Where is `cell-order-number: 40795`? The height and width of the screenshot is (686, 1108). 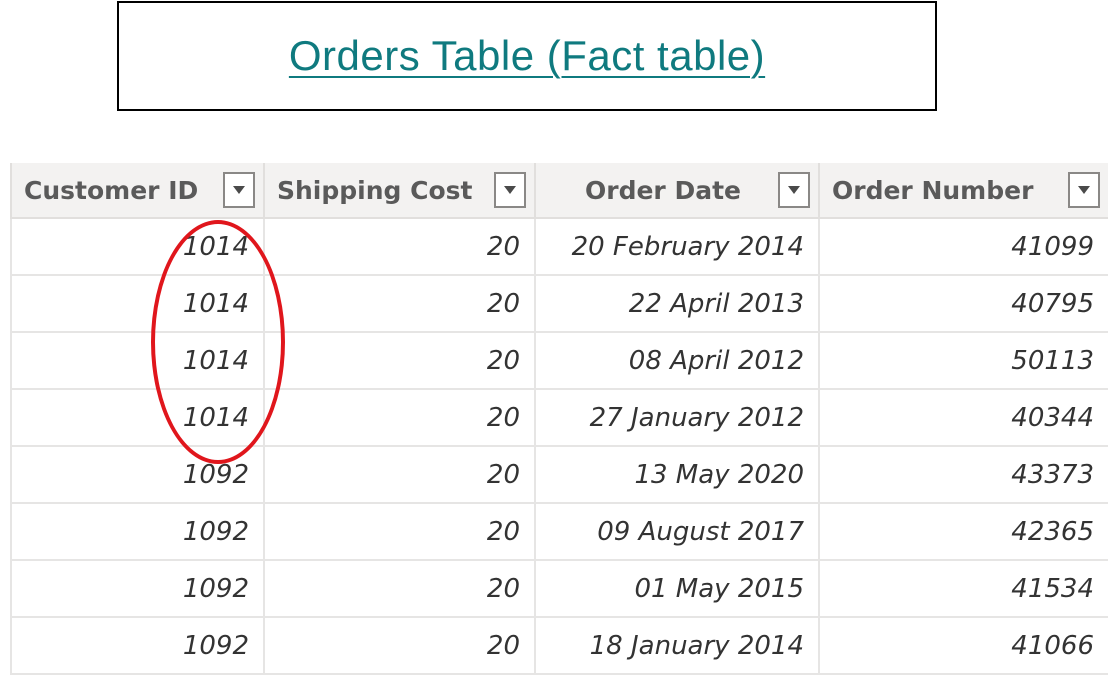 cell-order-number: 40795 is located at coordinates (963, 304).